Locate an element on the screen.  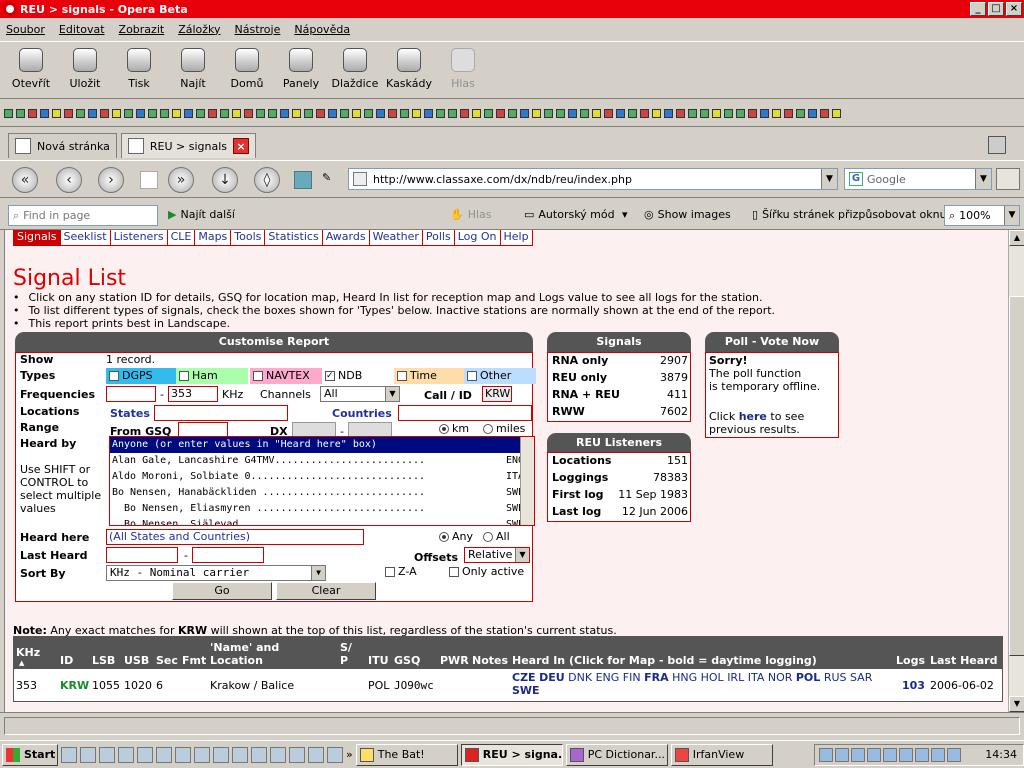
channels-select: All ▼ is located at coordinates (360, 394).